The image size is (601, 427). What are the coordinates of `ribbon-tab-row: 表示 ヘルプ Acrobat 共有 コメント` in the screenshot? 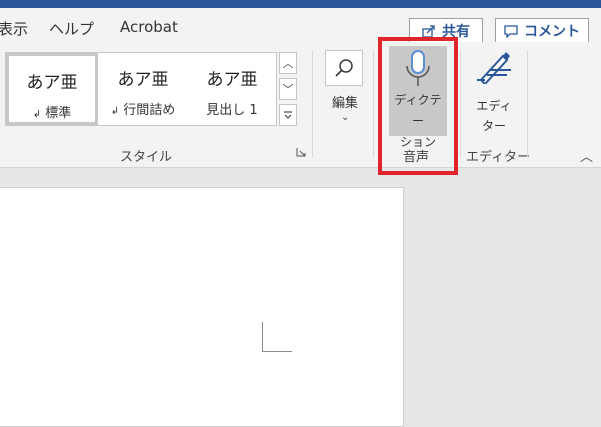 It's located at (300, 26).